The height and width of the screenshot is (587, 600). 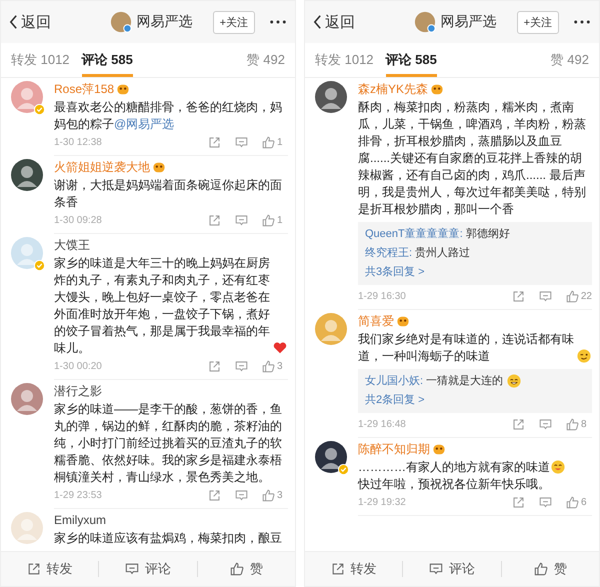 What do you see at coordinates (442, 253) in the screenshot?
I see `reply-text: 贵州人路过` at bounding box center [442, 253].